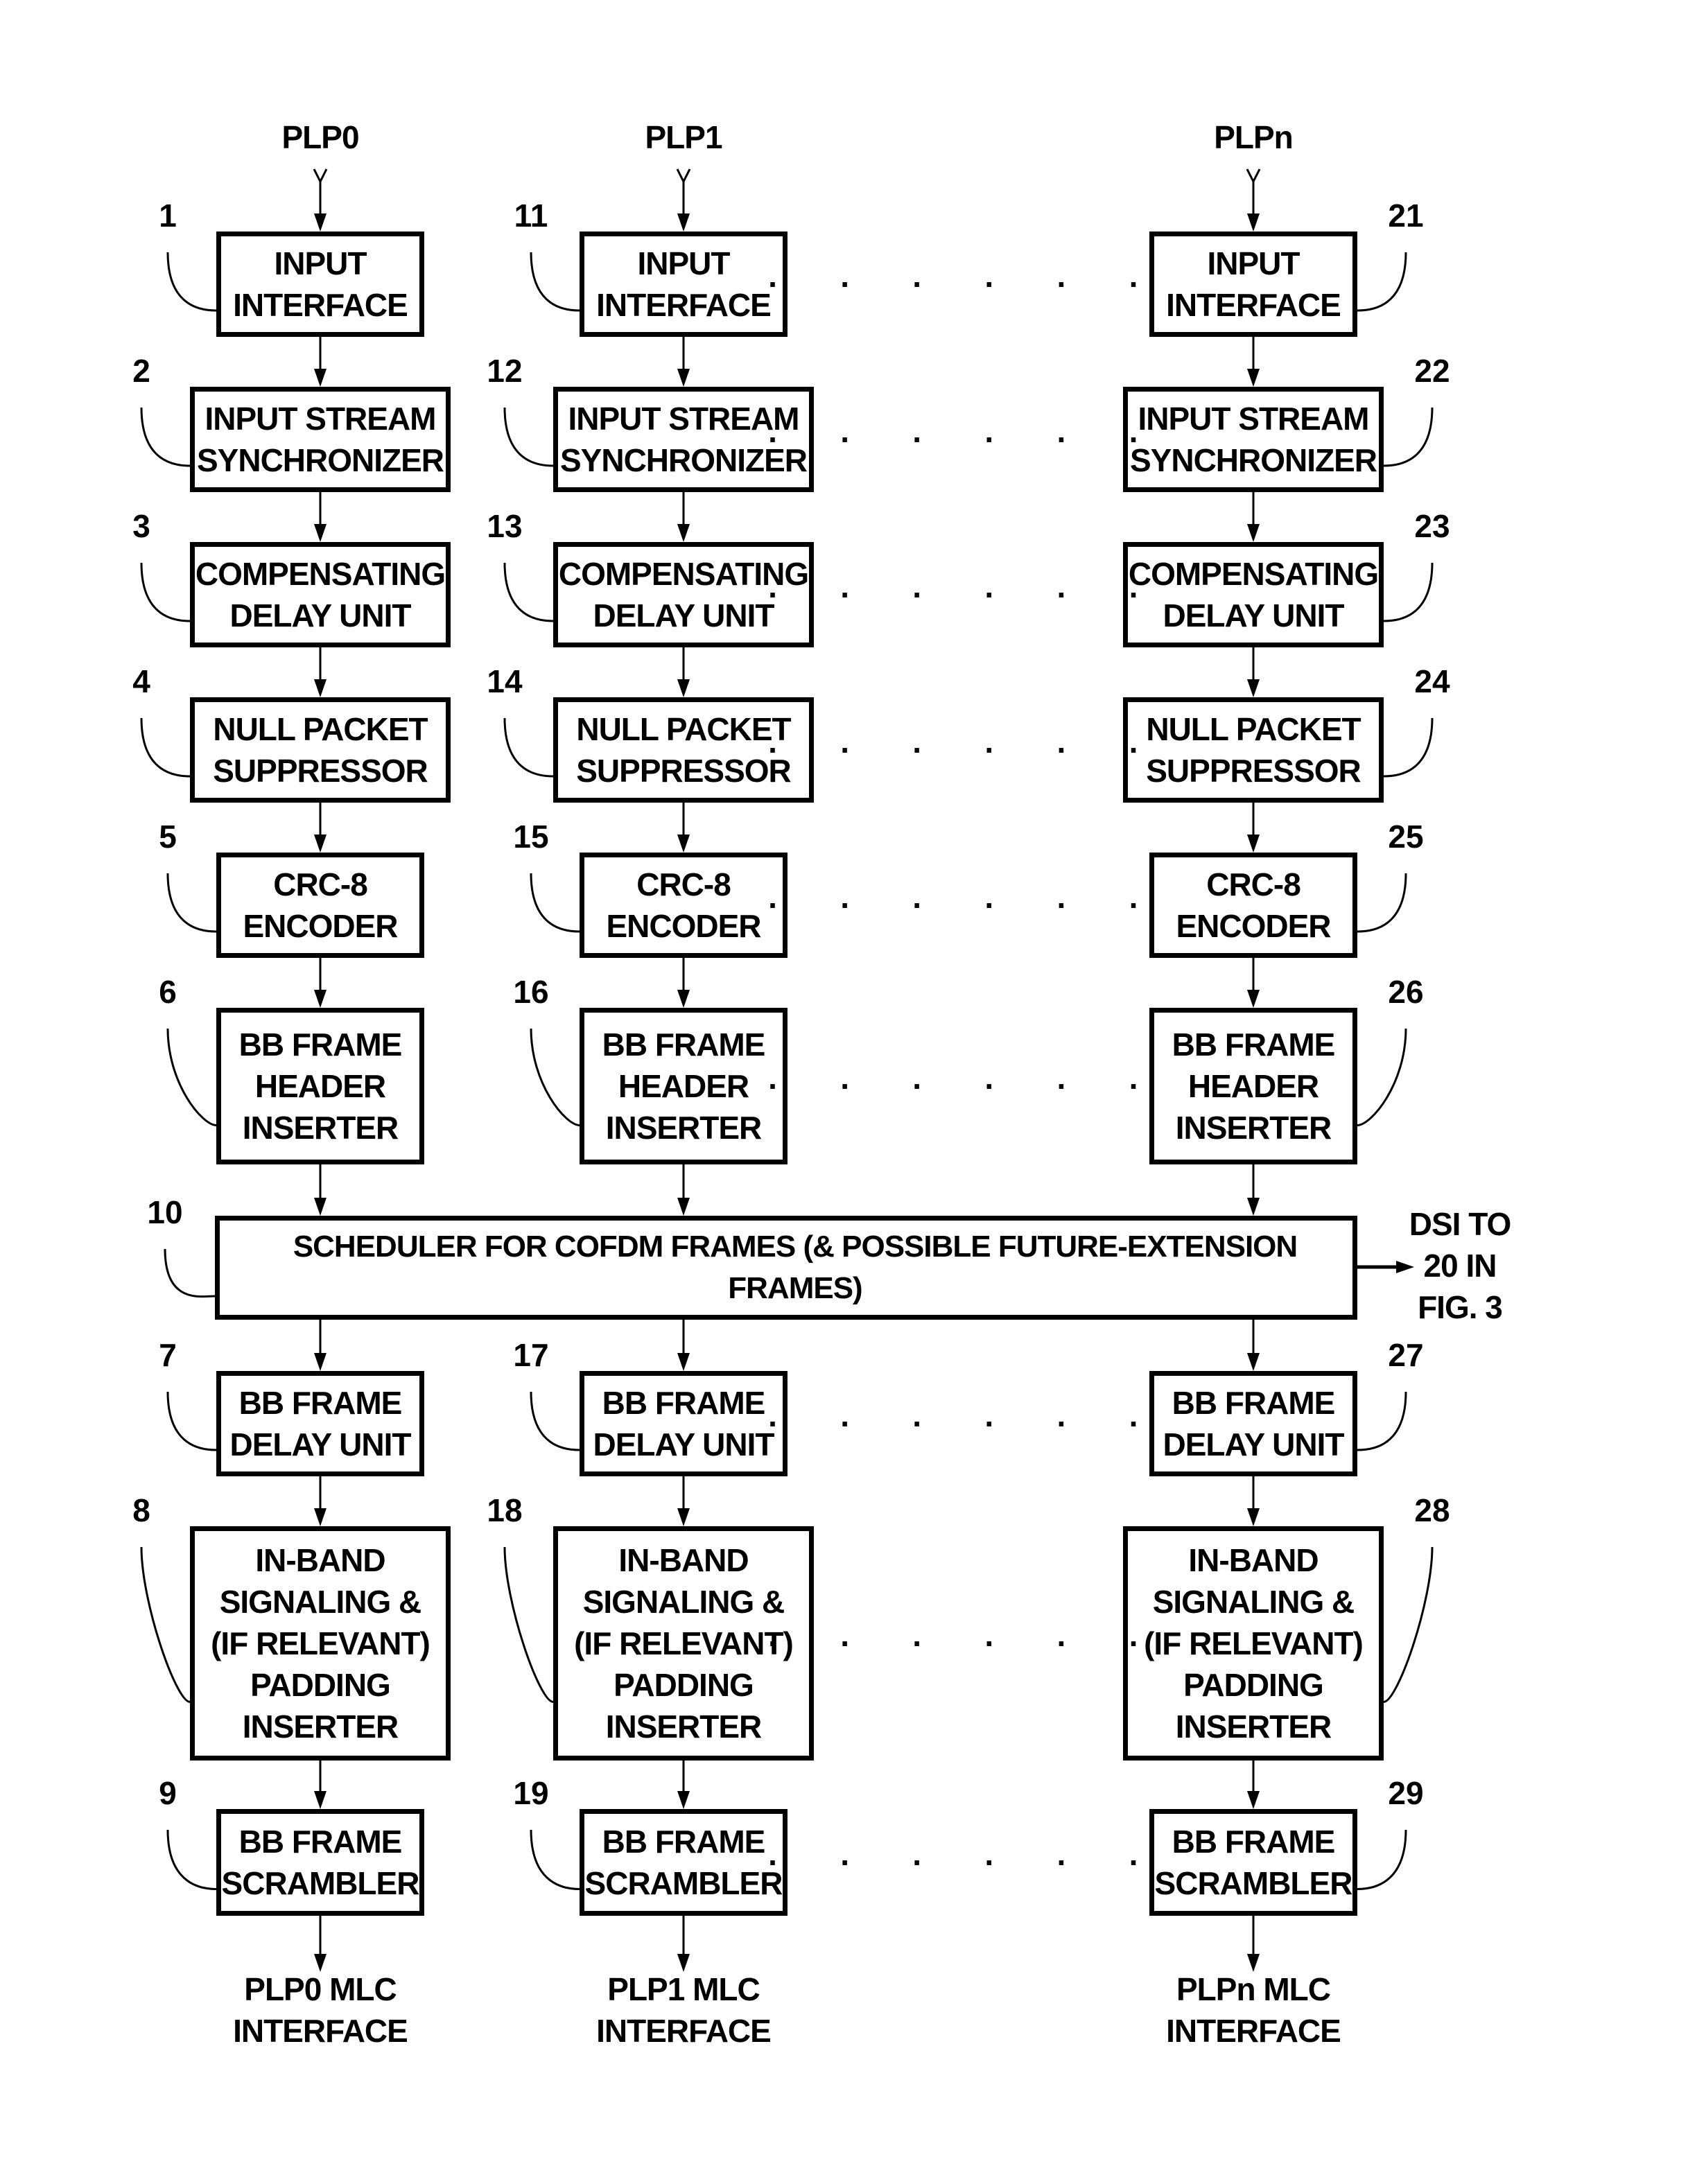 This screenshot has width=1688, height=2184. What do you see at coordinates (531, 1793) in the screenshot?
I see `reference-number: 19` at bounding box center [531, 1793].